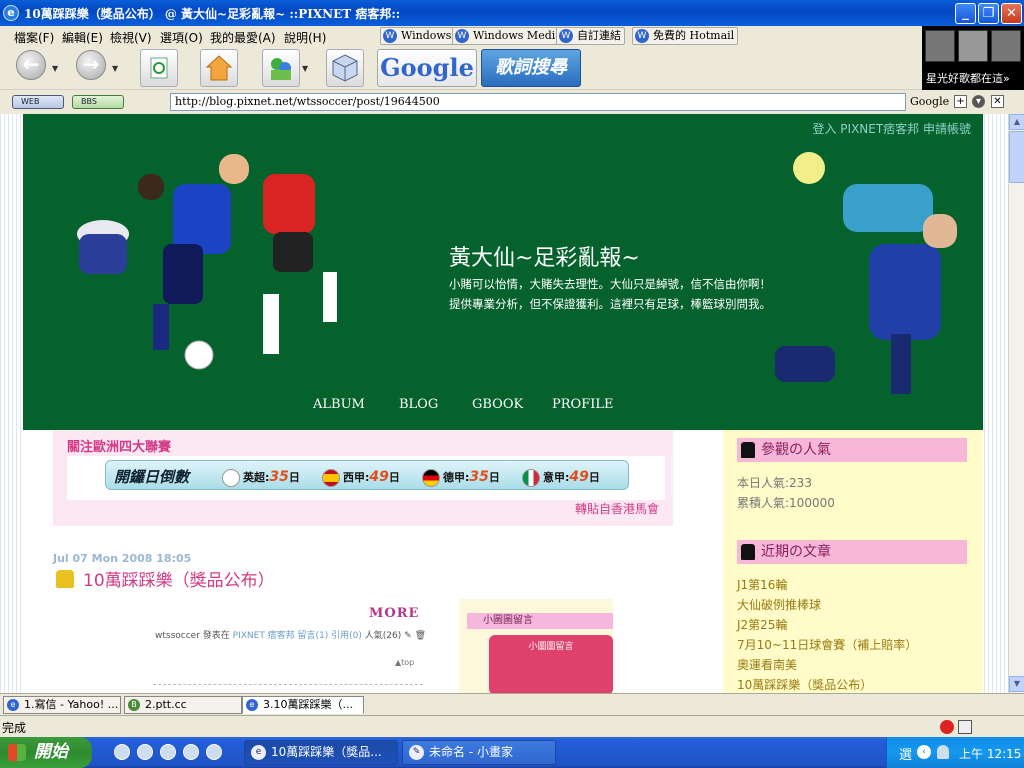 This screenshot has width=1024, height=768. Describe the element at coordinates (46, 752) in the screenshot. I see `start-button: 開始` at that location.